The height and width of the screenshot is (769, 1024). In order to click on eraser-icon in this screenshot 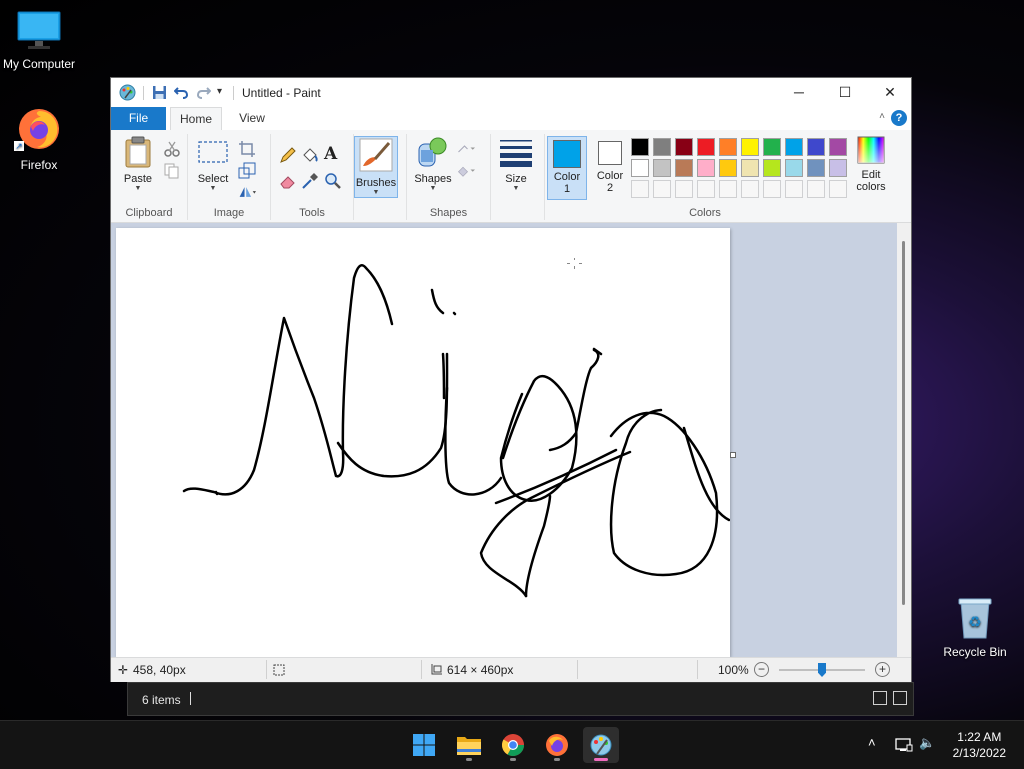, I will do `click(288, 181)`.